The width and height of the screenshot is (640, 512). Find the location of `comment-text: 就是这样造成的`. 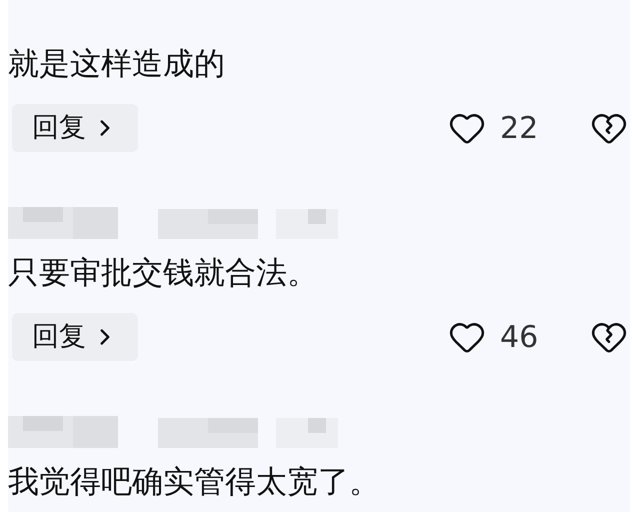

comment-text: 就是这样造成的 is located at coordinates (117, 64).